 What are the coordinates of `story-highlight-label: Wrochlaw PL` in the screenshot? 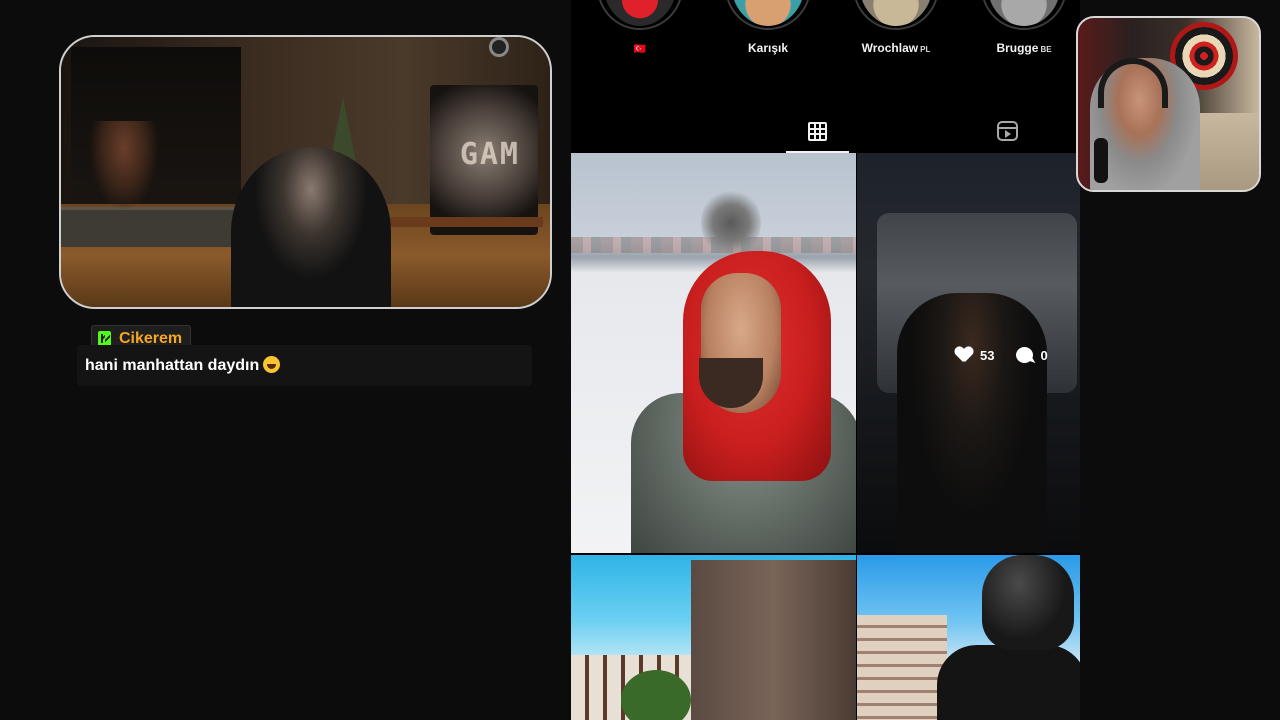 It's located at (896, 48).